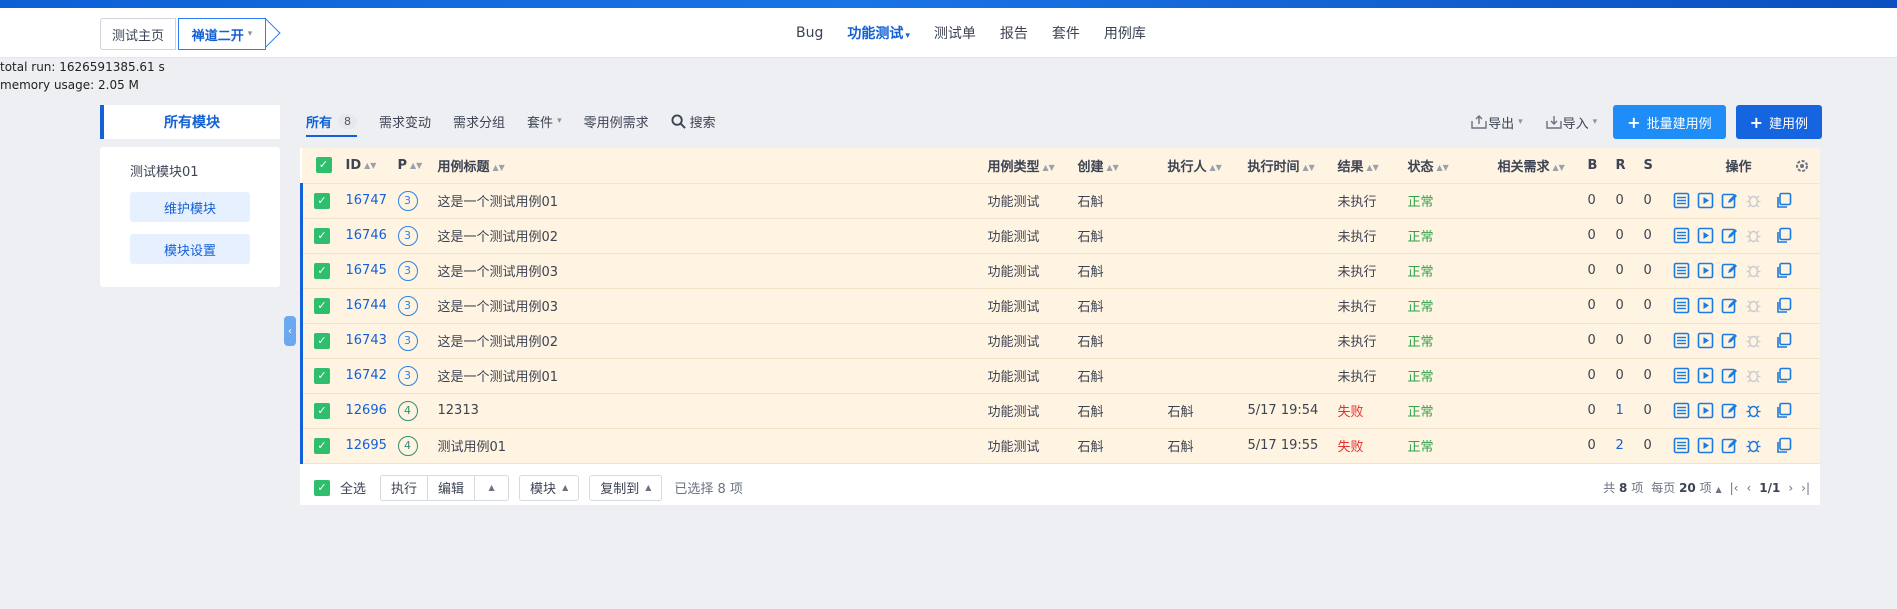 The width and height of the screenshot is (1897, 609). What do you see at coordinates (1629, 411) in the screenshot?
I see `case-results: 1` at bounding box center [1629, 411].